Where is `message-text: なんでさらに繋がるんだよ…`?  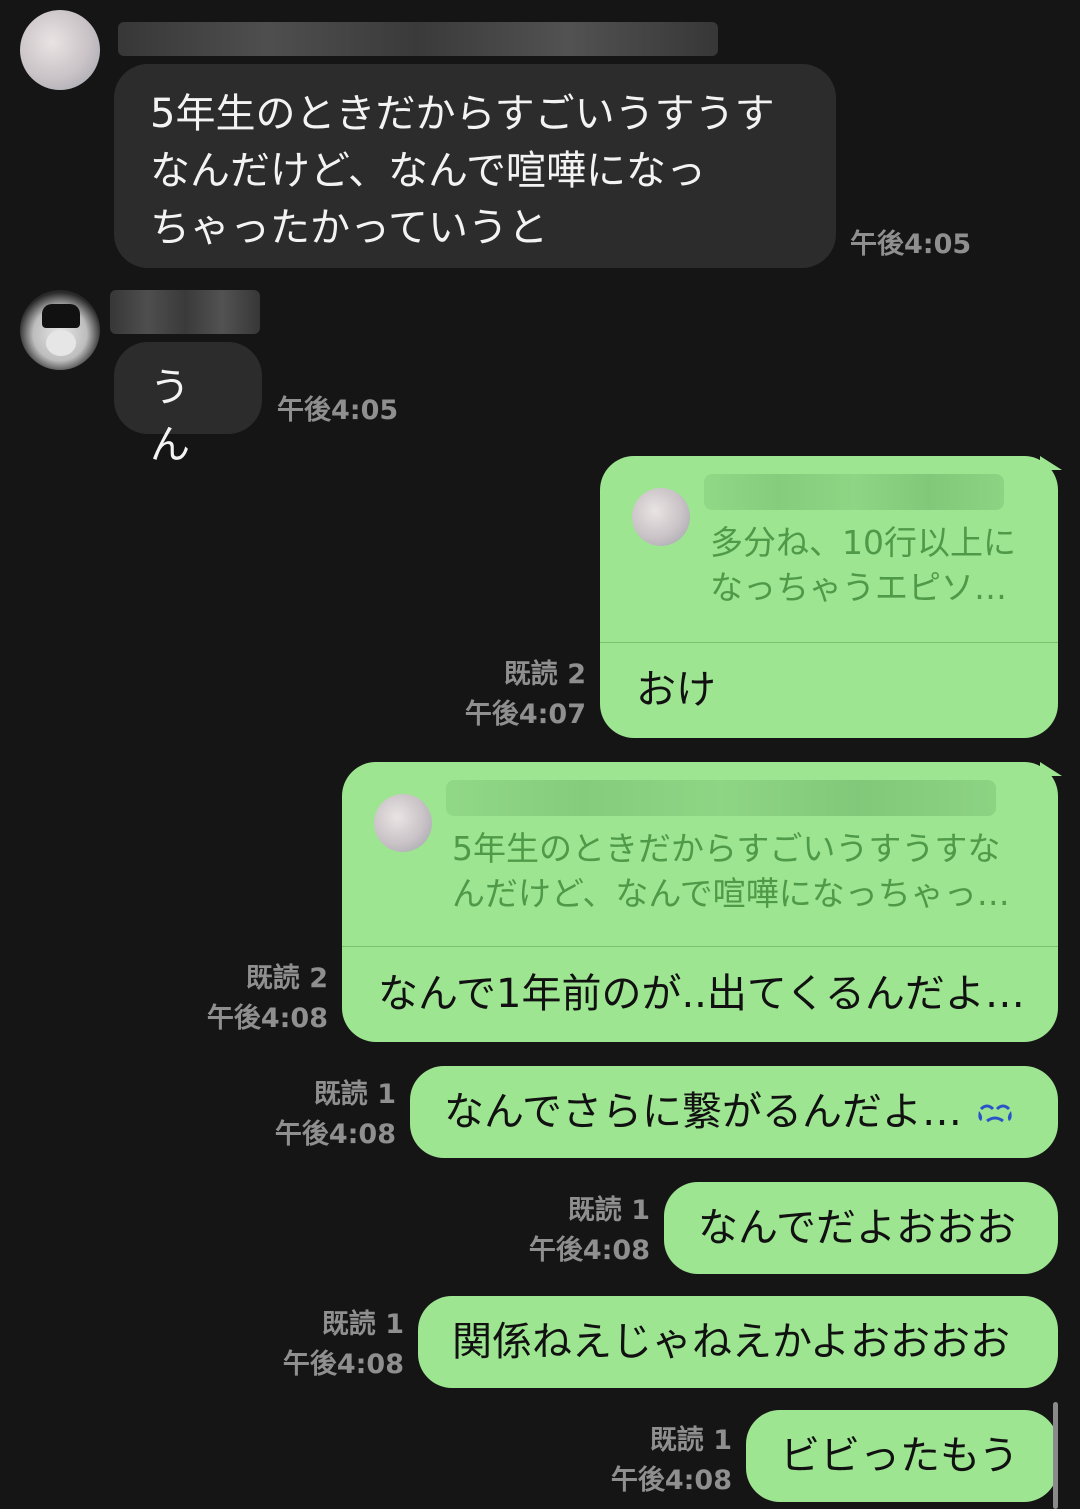
message-text: なんでさらに繋がるんだよ… is located at coordinates (703, 1112).